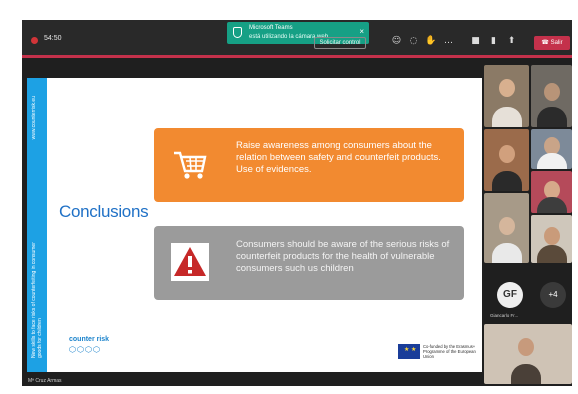 The width and height of the screenshot is (578, 394). Describe the element at coordinates (85, 349) in the screenshot. I see `logo-hexagons-icon: ⬡⬡⬡⬡` at that location.